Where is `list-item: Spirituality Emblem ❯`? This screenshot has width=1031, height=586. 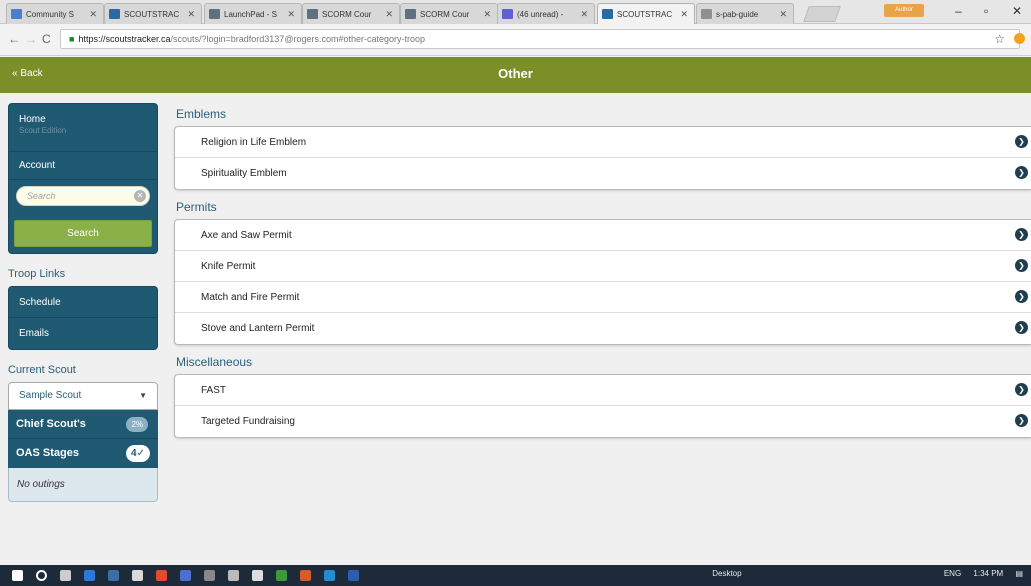 list-item: Spirituality Emblem ❯ is located at coordinates (603, 173).